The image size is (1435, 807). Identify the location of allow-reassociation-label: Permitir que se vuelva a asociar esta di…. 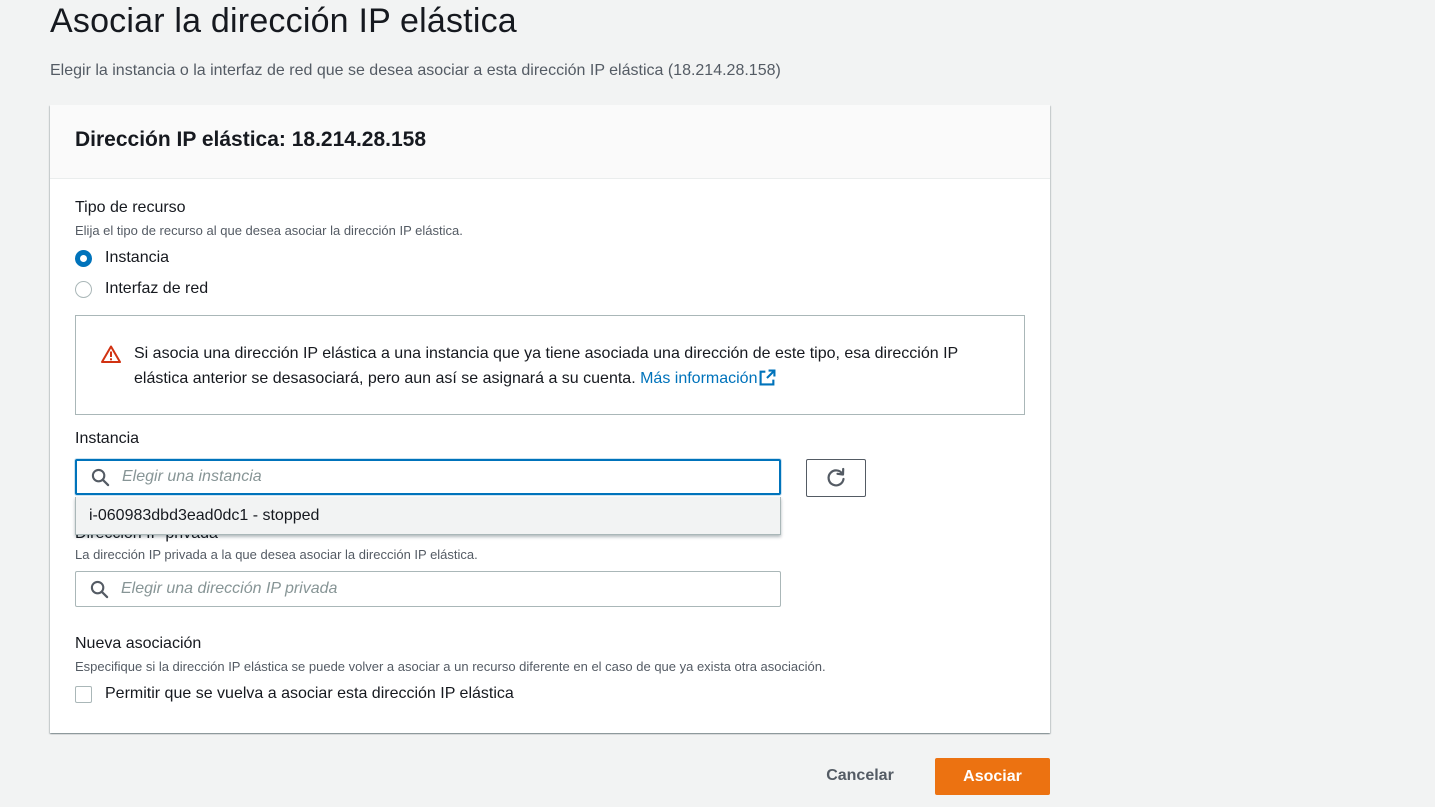
(309, 693).